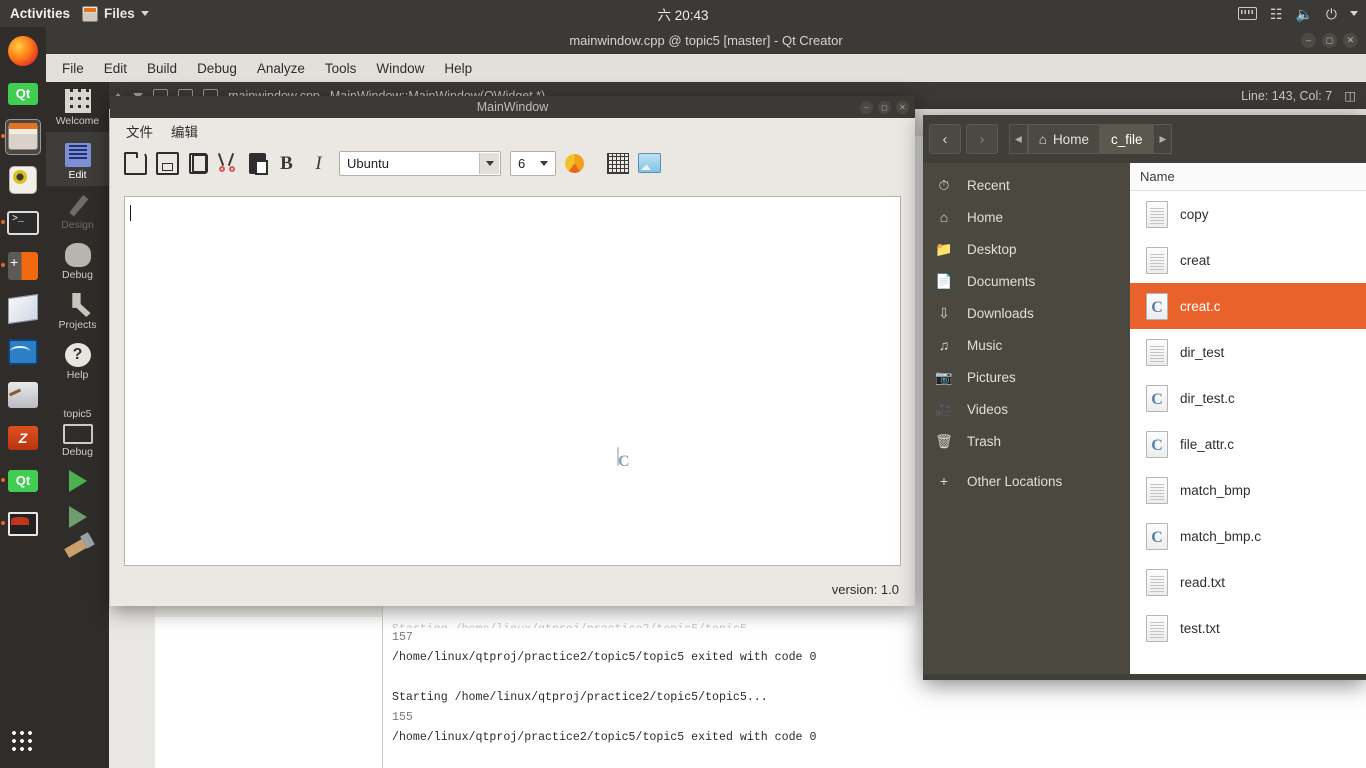  What do you see at coordinates (1026, 185) in the screenshot?
I see `sidebar-item-recent: ⏱ Recent` at bounding box center [1026, 185].